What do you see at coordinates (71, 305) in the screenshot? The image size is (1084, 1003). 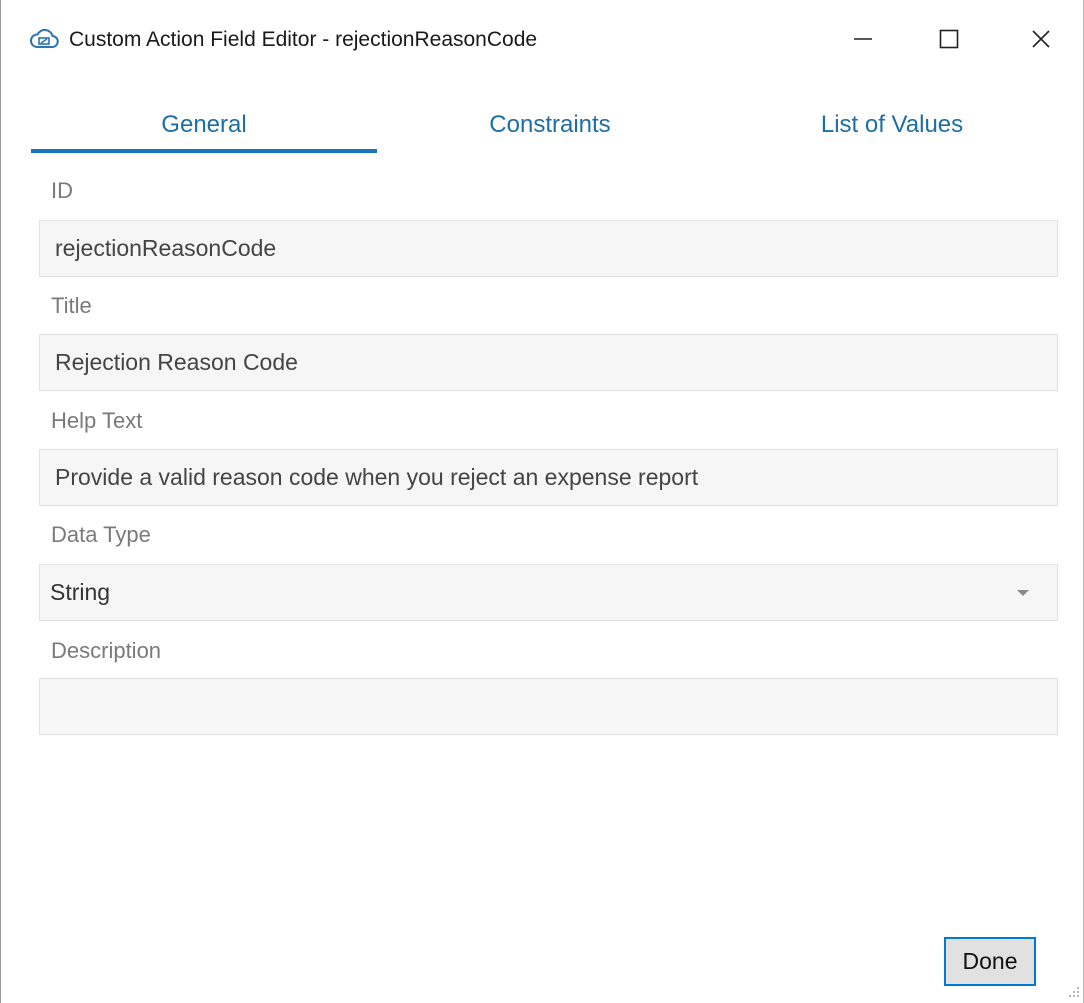 I see `title-label: Title` at bounding box center [71, 305].